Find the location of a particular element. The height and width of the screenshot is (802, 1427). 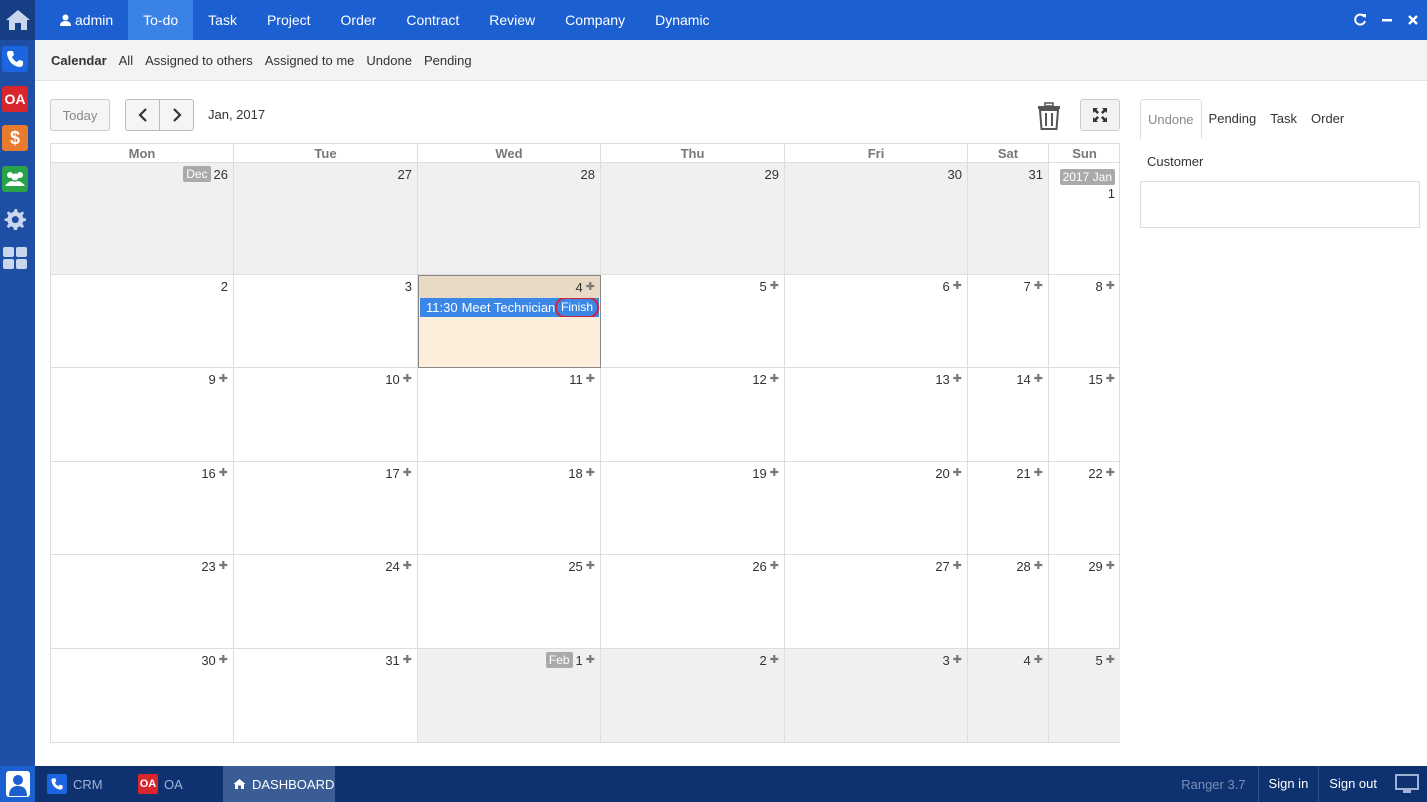

nav-project: Project is located at coordinates (289, 20).